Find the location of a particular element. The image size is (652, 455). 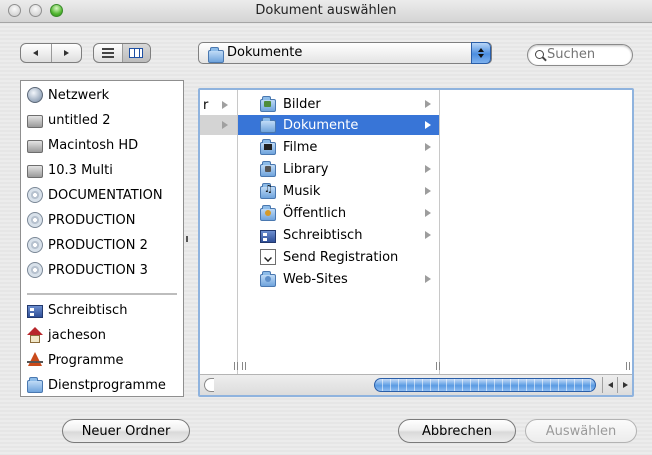

browser-column-1: r is located at coordinates (219, 232).